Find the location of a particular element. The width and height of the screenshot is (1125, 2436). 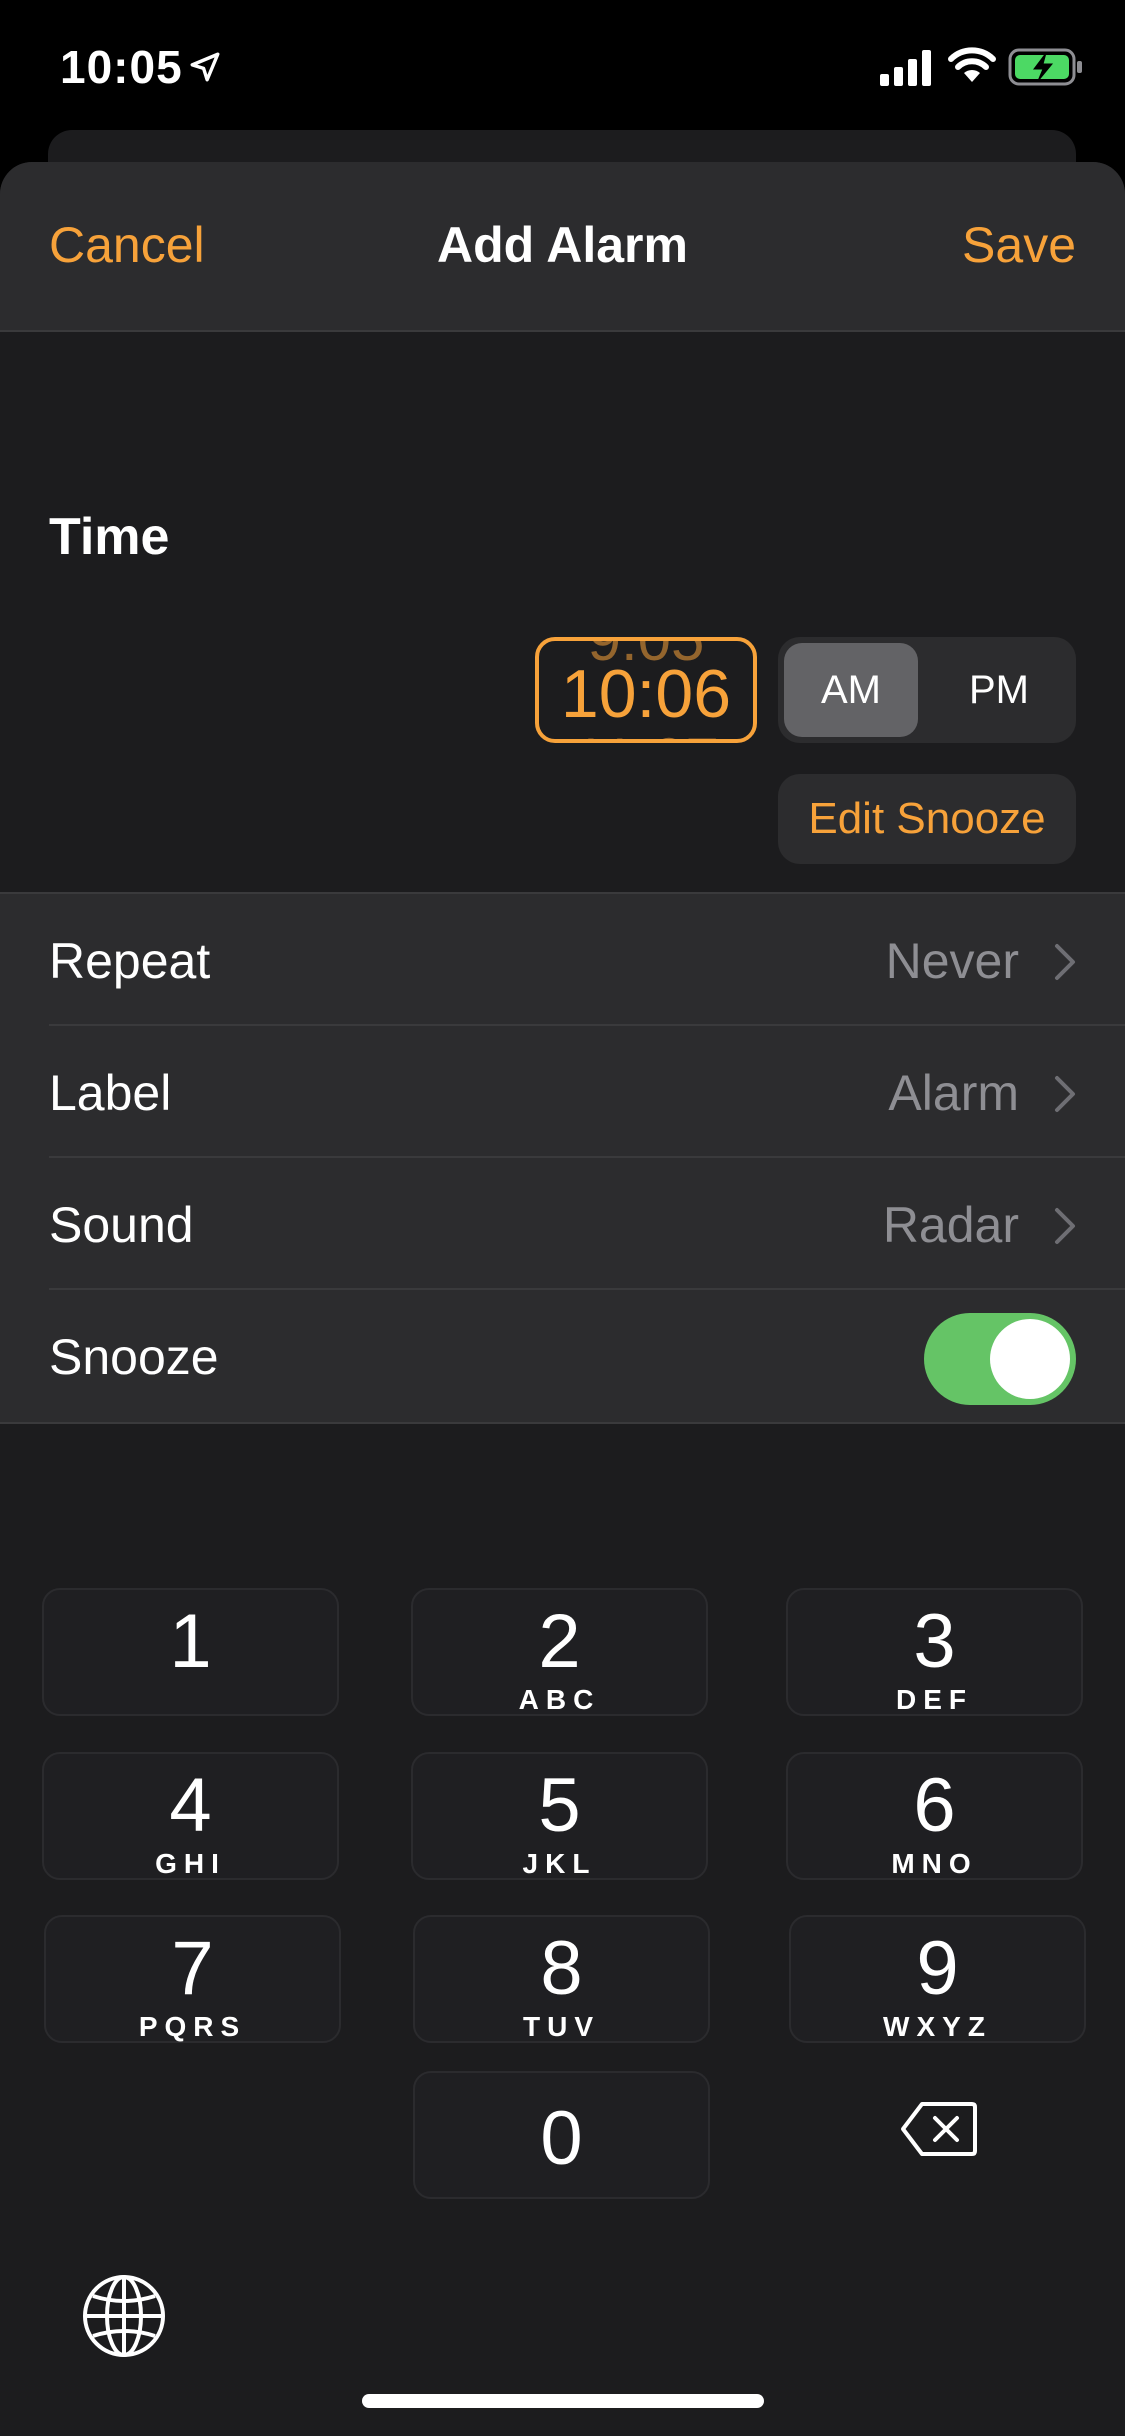

key-1: 1 is located at coordinates (190, 1652).